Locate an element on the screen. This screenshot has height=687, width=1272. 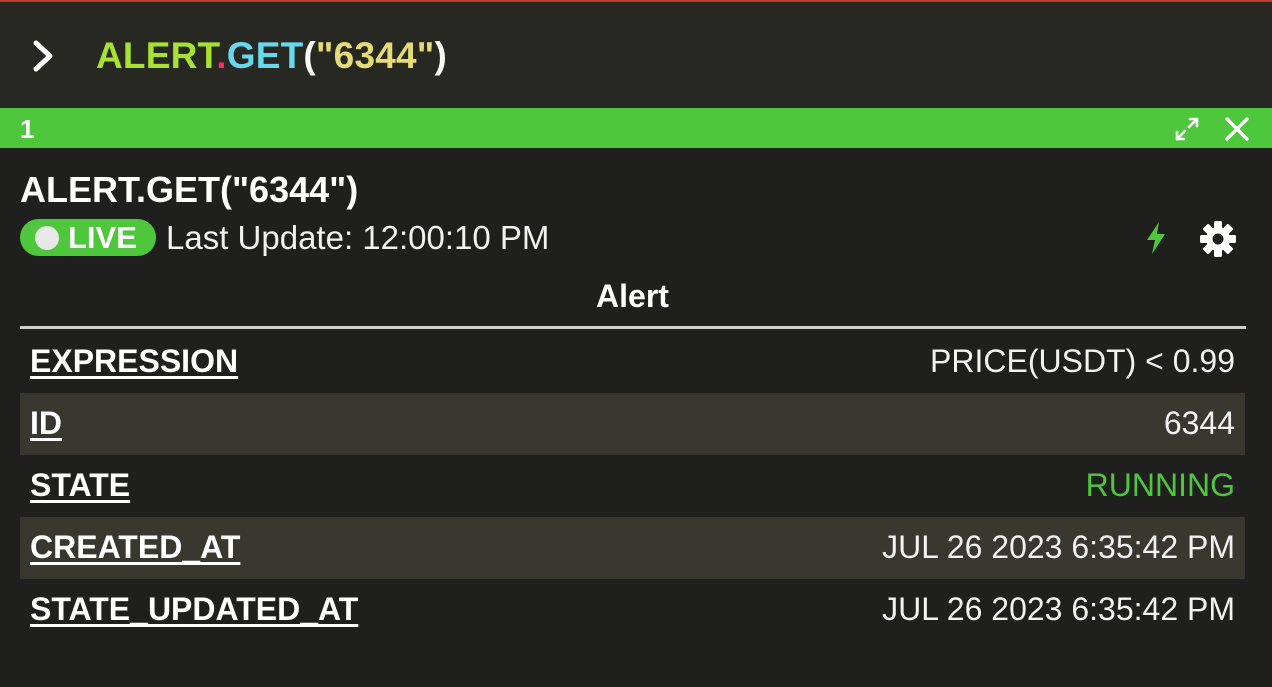
row-value: 6344 is located at coordinates (1199, 423).